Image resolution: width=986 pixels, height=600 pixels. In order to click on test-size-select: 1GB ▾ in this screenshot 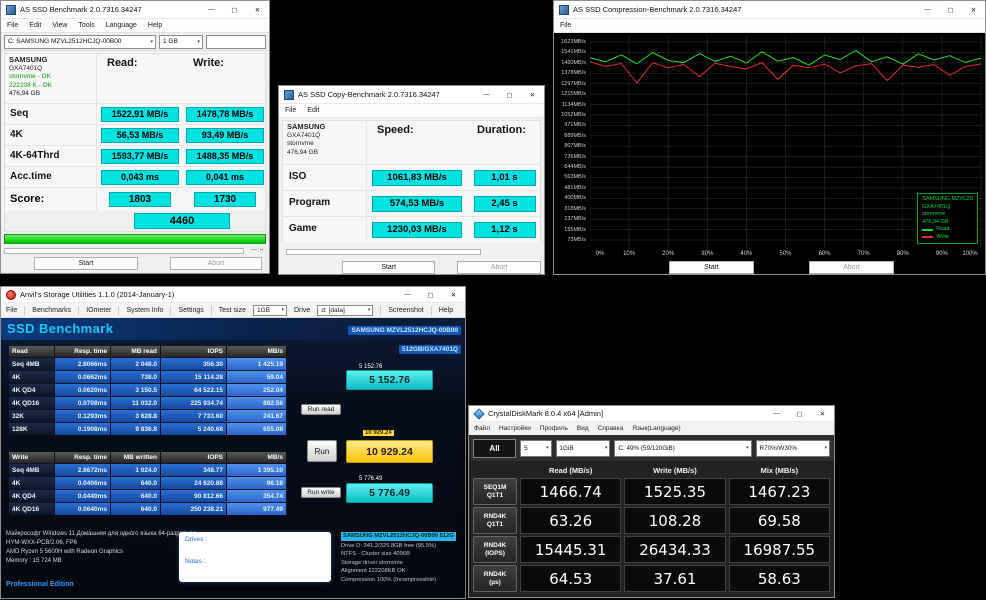, I will do `click(269, 310)`.